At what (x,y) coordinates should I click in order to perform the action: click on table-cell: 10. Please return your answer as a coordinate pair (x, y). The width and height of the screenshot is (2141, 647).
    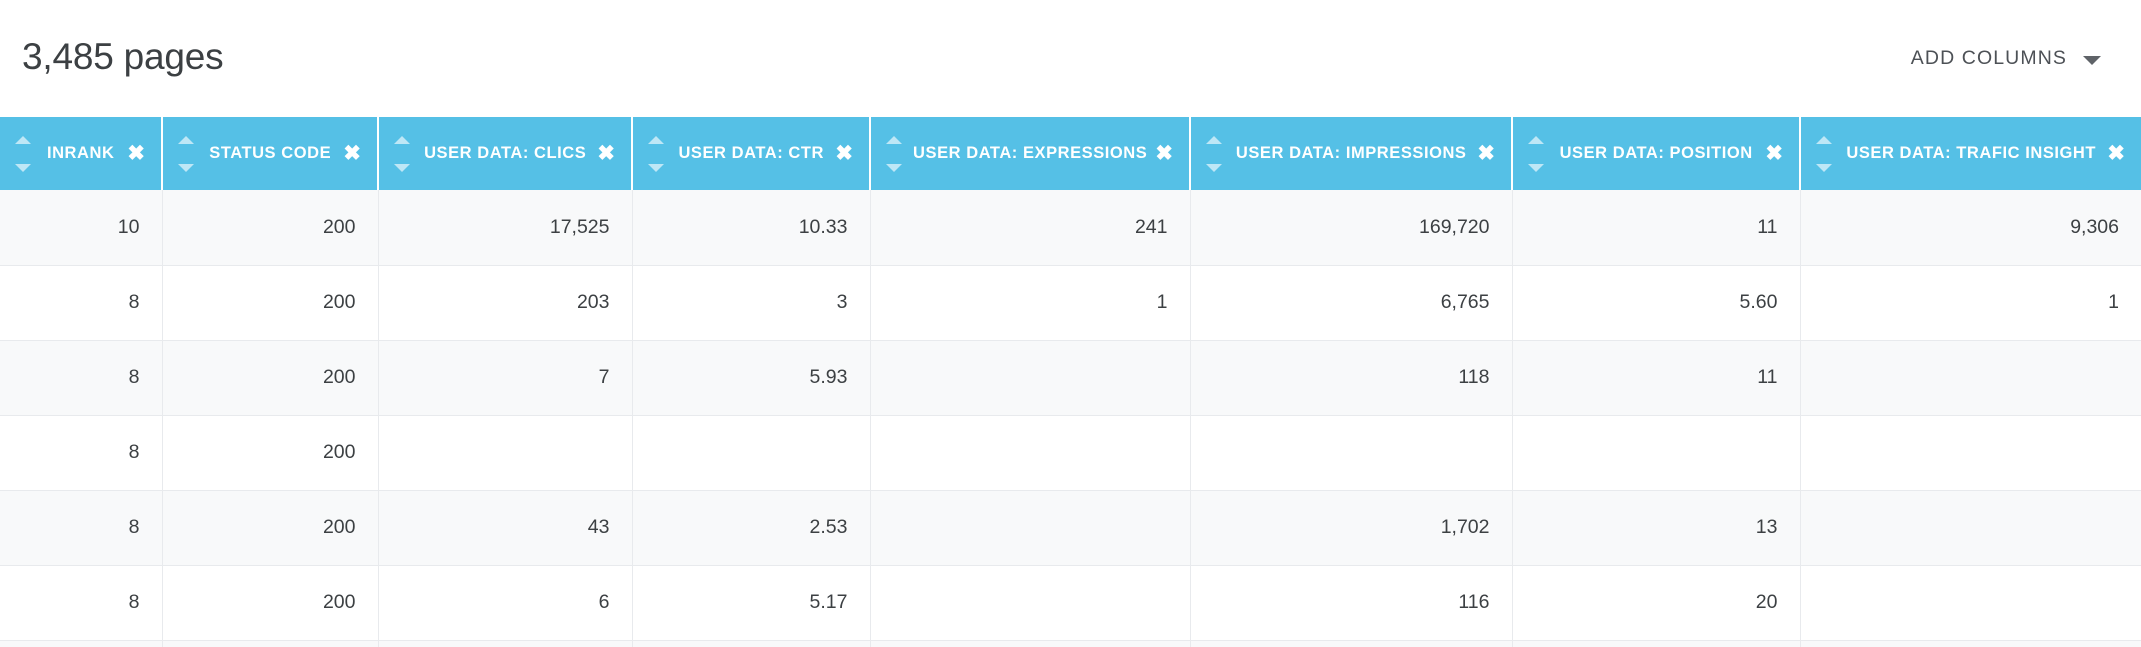
    Looking at the image, I should click on (81, 228).